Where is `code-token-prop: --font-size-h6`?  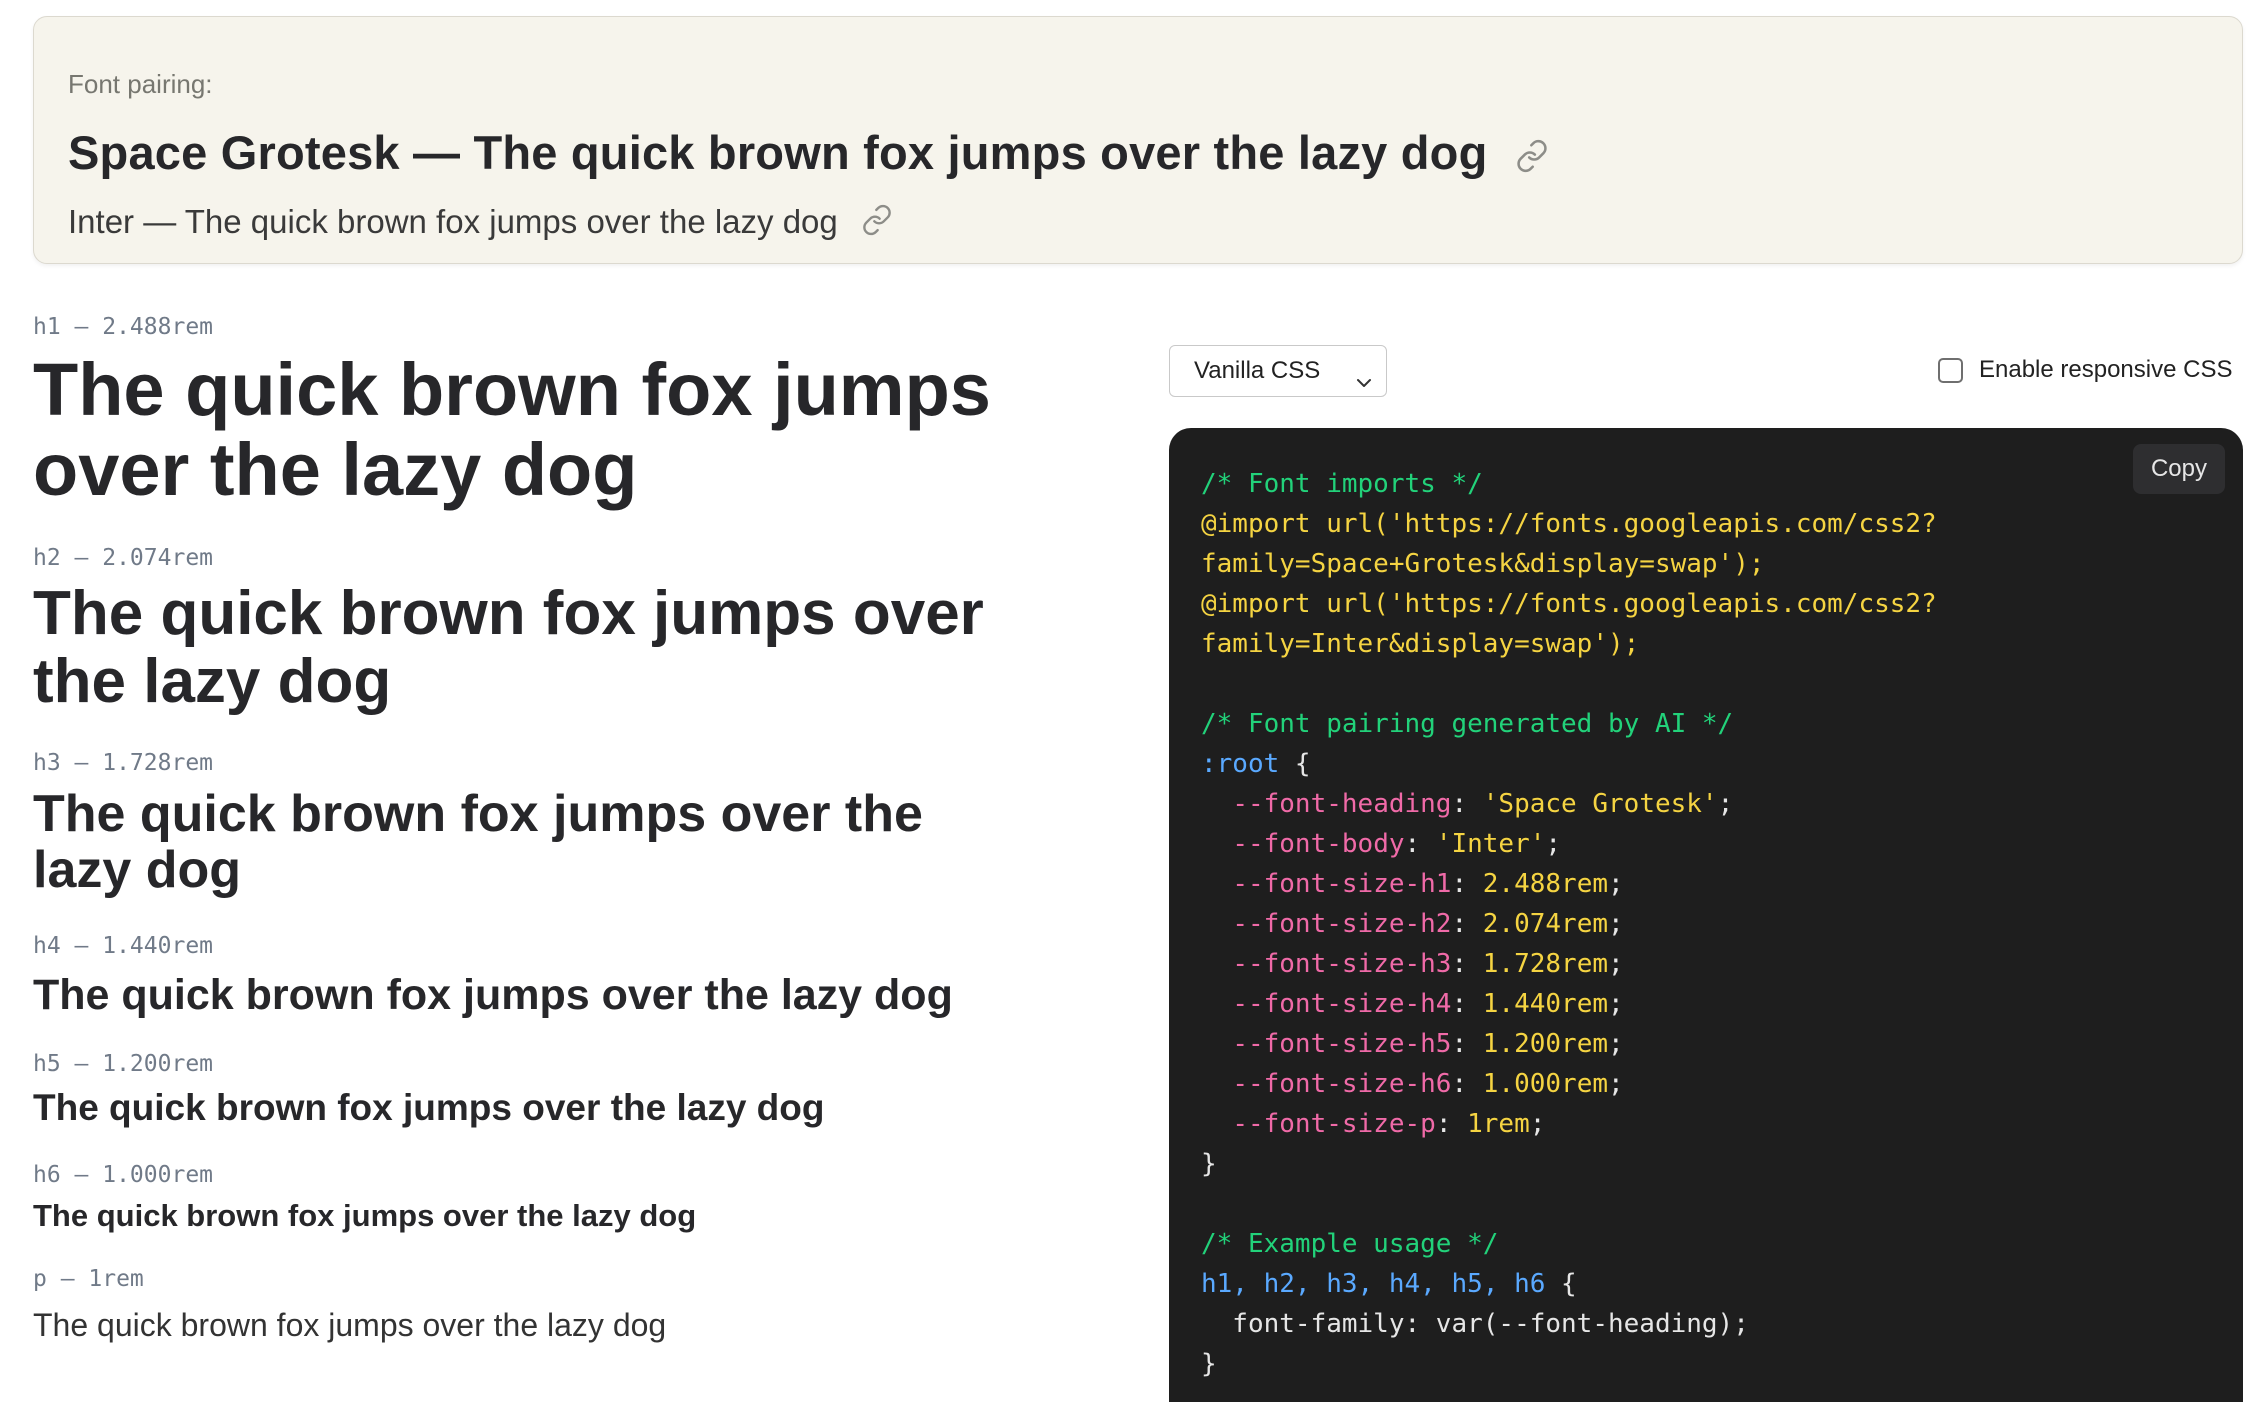 code-token-prop: --font-size-h6 is located at coordinates (1342, 1084).